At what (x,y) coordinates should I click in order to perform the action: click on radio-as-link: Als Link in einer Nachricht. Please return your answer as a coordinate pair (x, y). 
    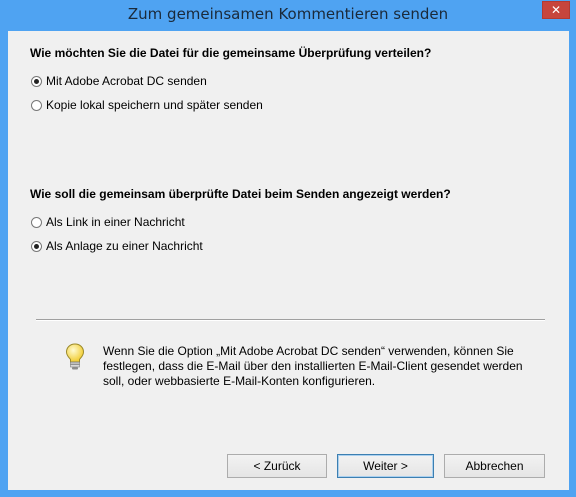
    Looking at the image, I should click on (108, 222).